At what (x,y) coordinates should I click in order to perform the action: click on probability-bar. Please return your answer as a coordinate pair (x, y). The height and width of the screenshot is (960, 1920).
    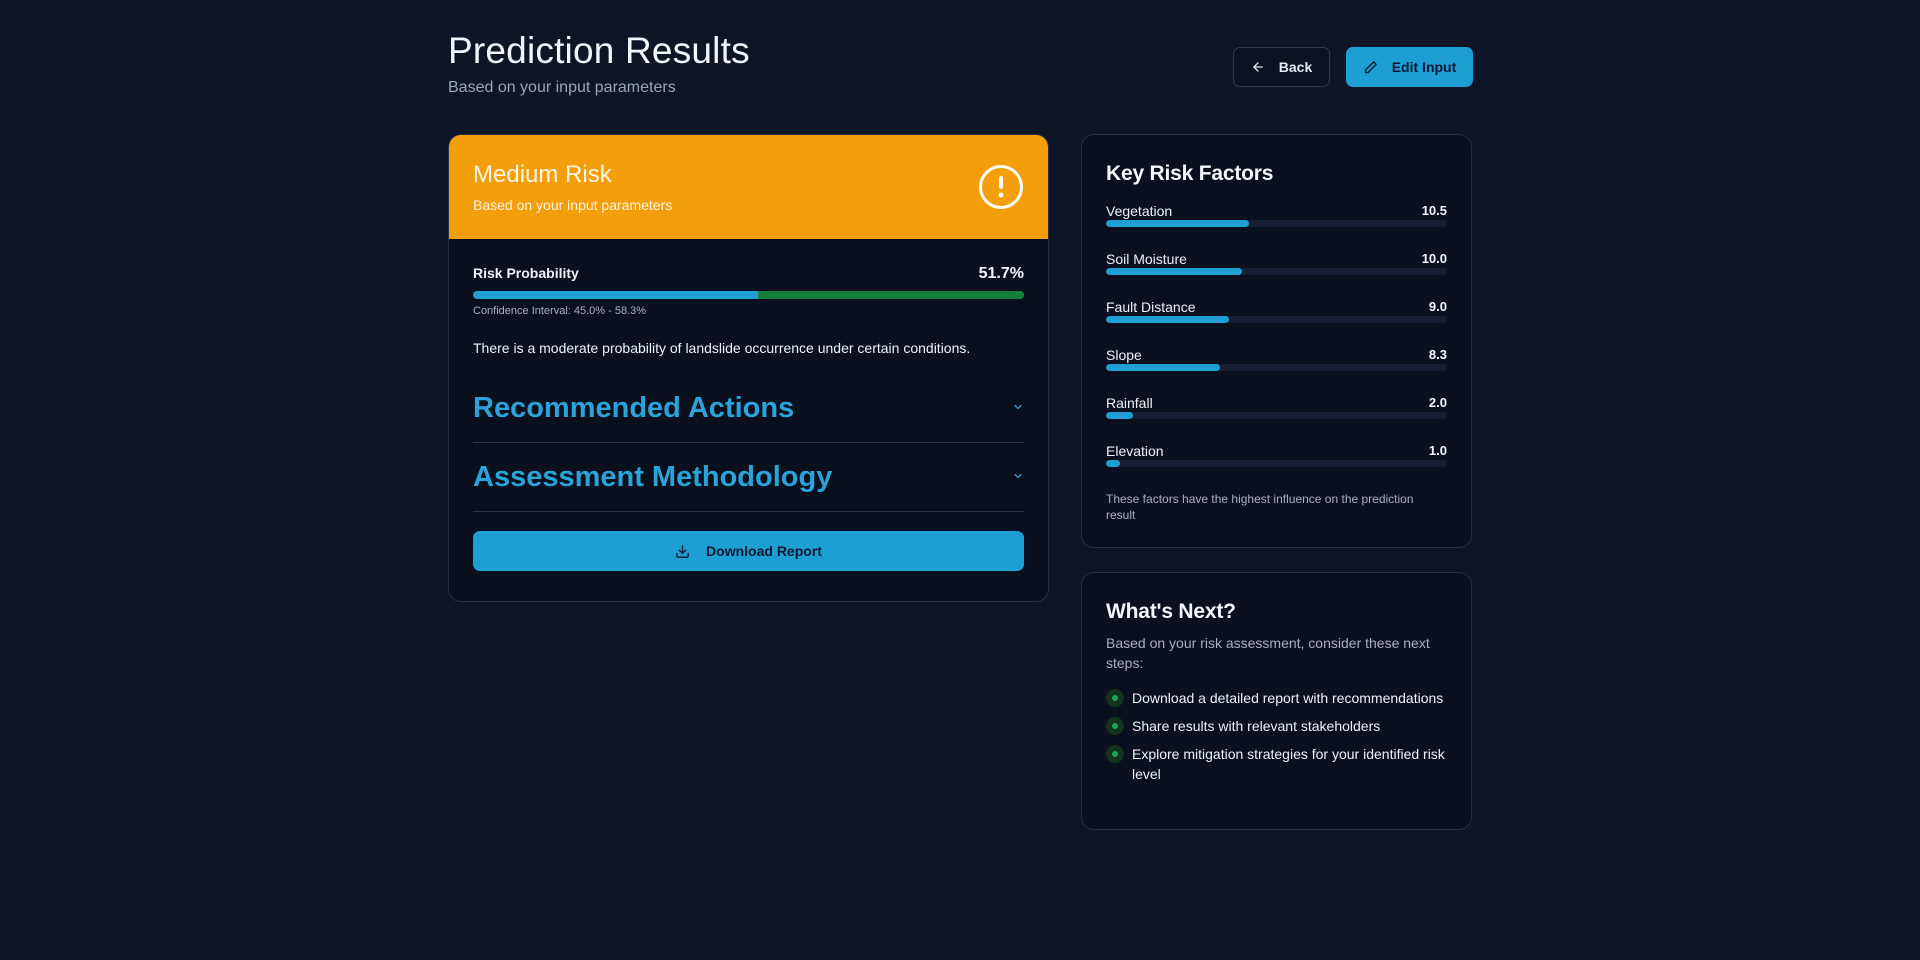
    Looking at the image, I should click on (748, 295).